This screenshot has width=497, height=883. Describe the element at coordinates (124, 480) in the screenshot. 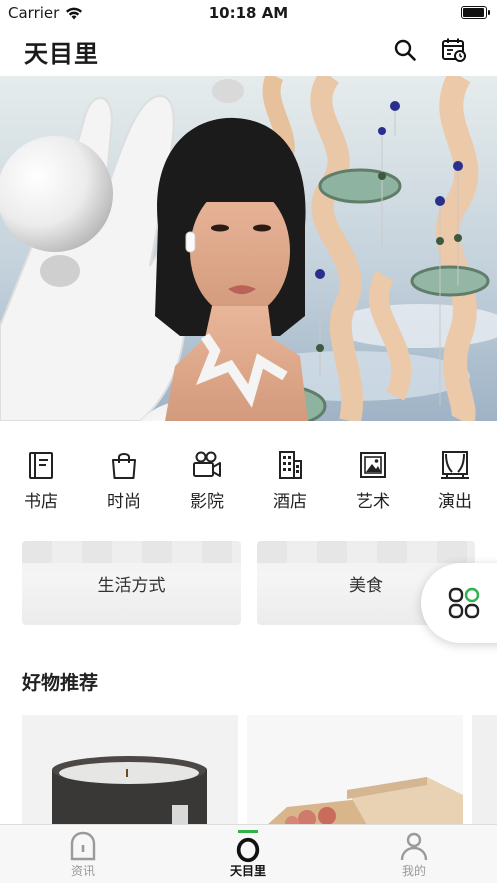

I see `category-fashion: 时尚` at that location.